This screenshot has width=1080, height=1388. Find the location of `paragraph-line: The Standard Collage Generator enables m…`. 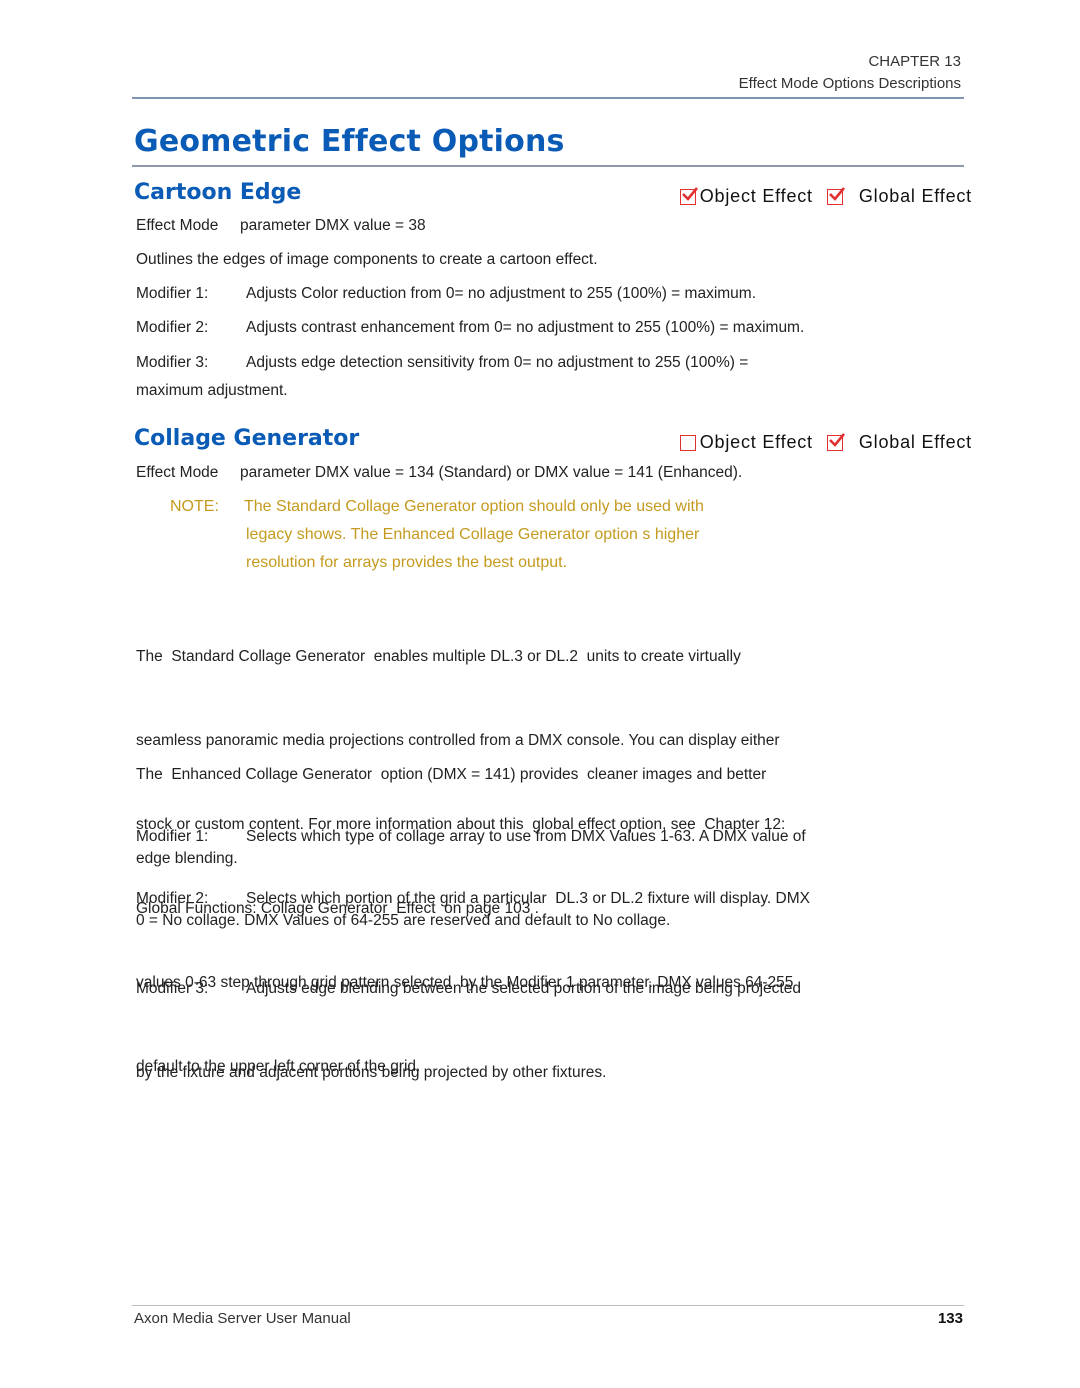

paragraph-line: The Standard Collage Generator enables m… is located at coordinates (438, 656).